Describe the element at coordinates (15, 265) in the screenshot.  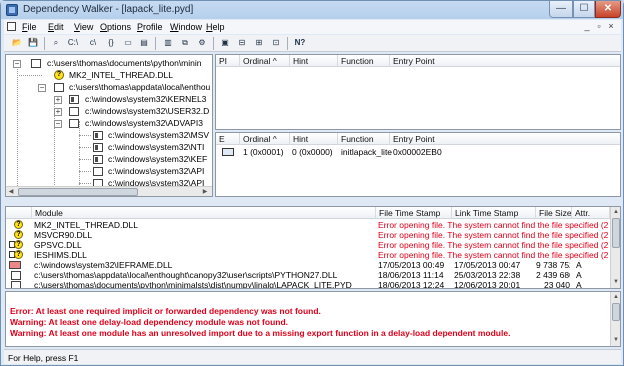
I see `error-module-icon` at that location.